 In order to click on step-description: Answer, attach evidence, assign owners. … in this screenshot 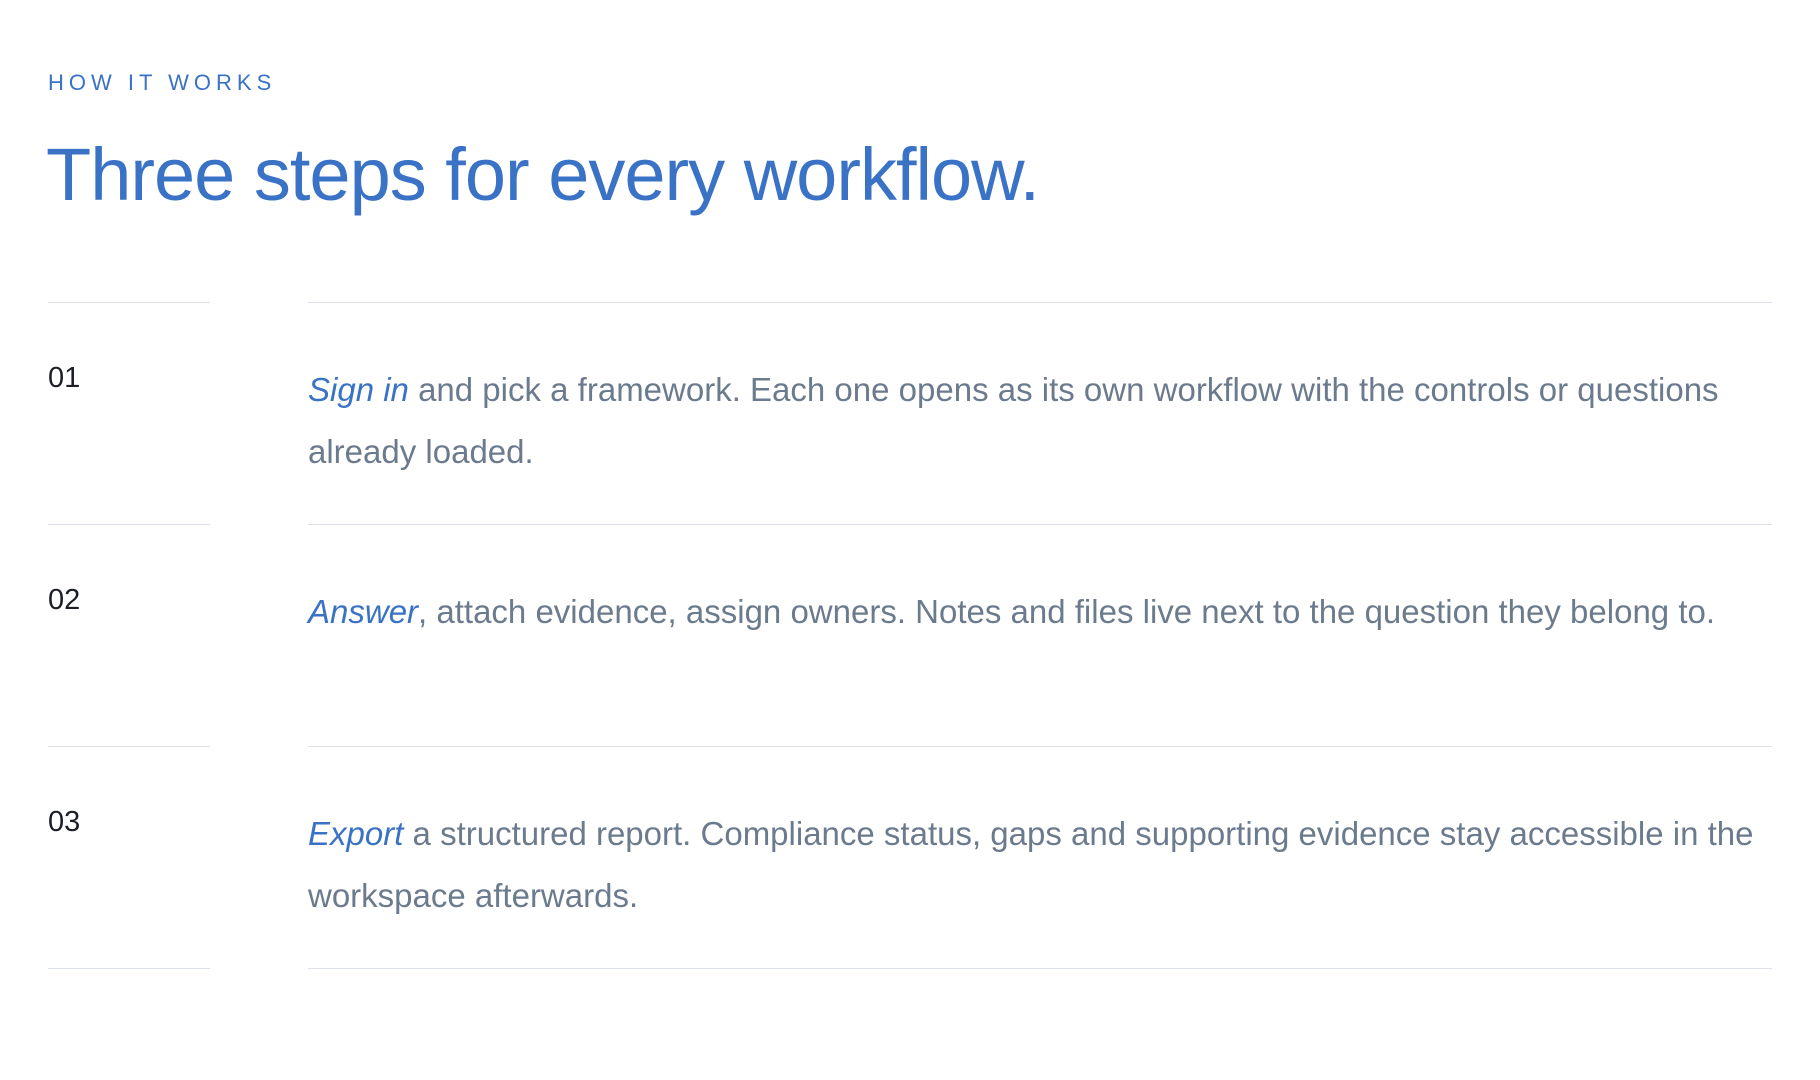, I will do `click(1058, 612)`.